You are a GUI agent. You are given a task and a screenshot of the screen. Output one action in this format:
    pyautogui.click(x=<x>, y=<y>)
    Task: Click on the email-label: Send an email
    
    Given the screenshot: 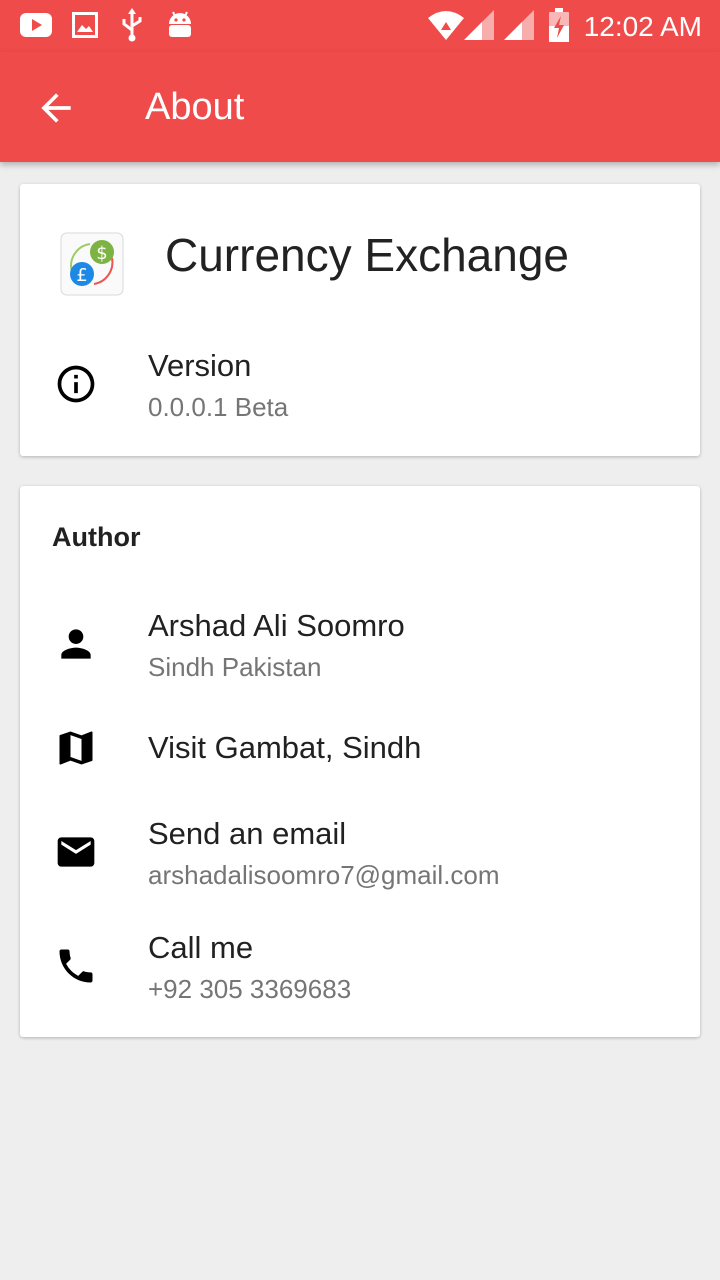 What is the action you would take?
    pyautogui.click(x=247, y=833)
    